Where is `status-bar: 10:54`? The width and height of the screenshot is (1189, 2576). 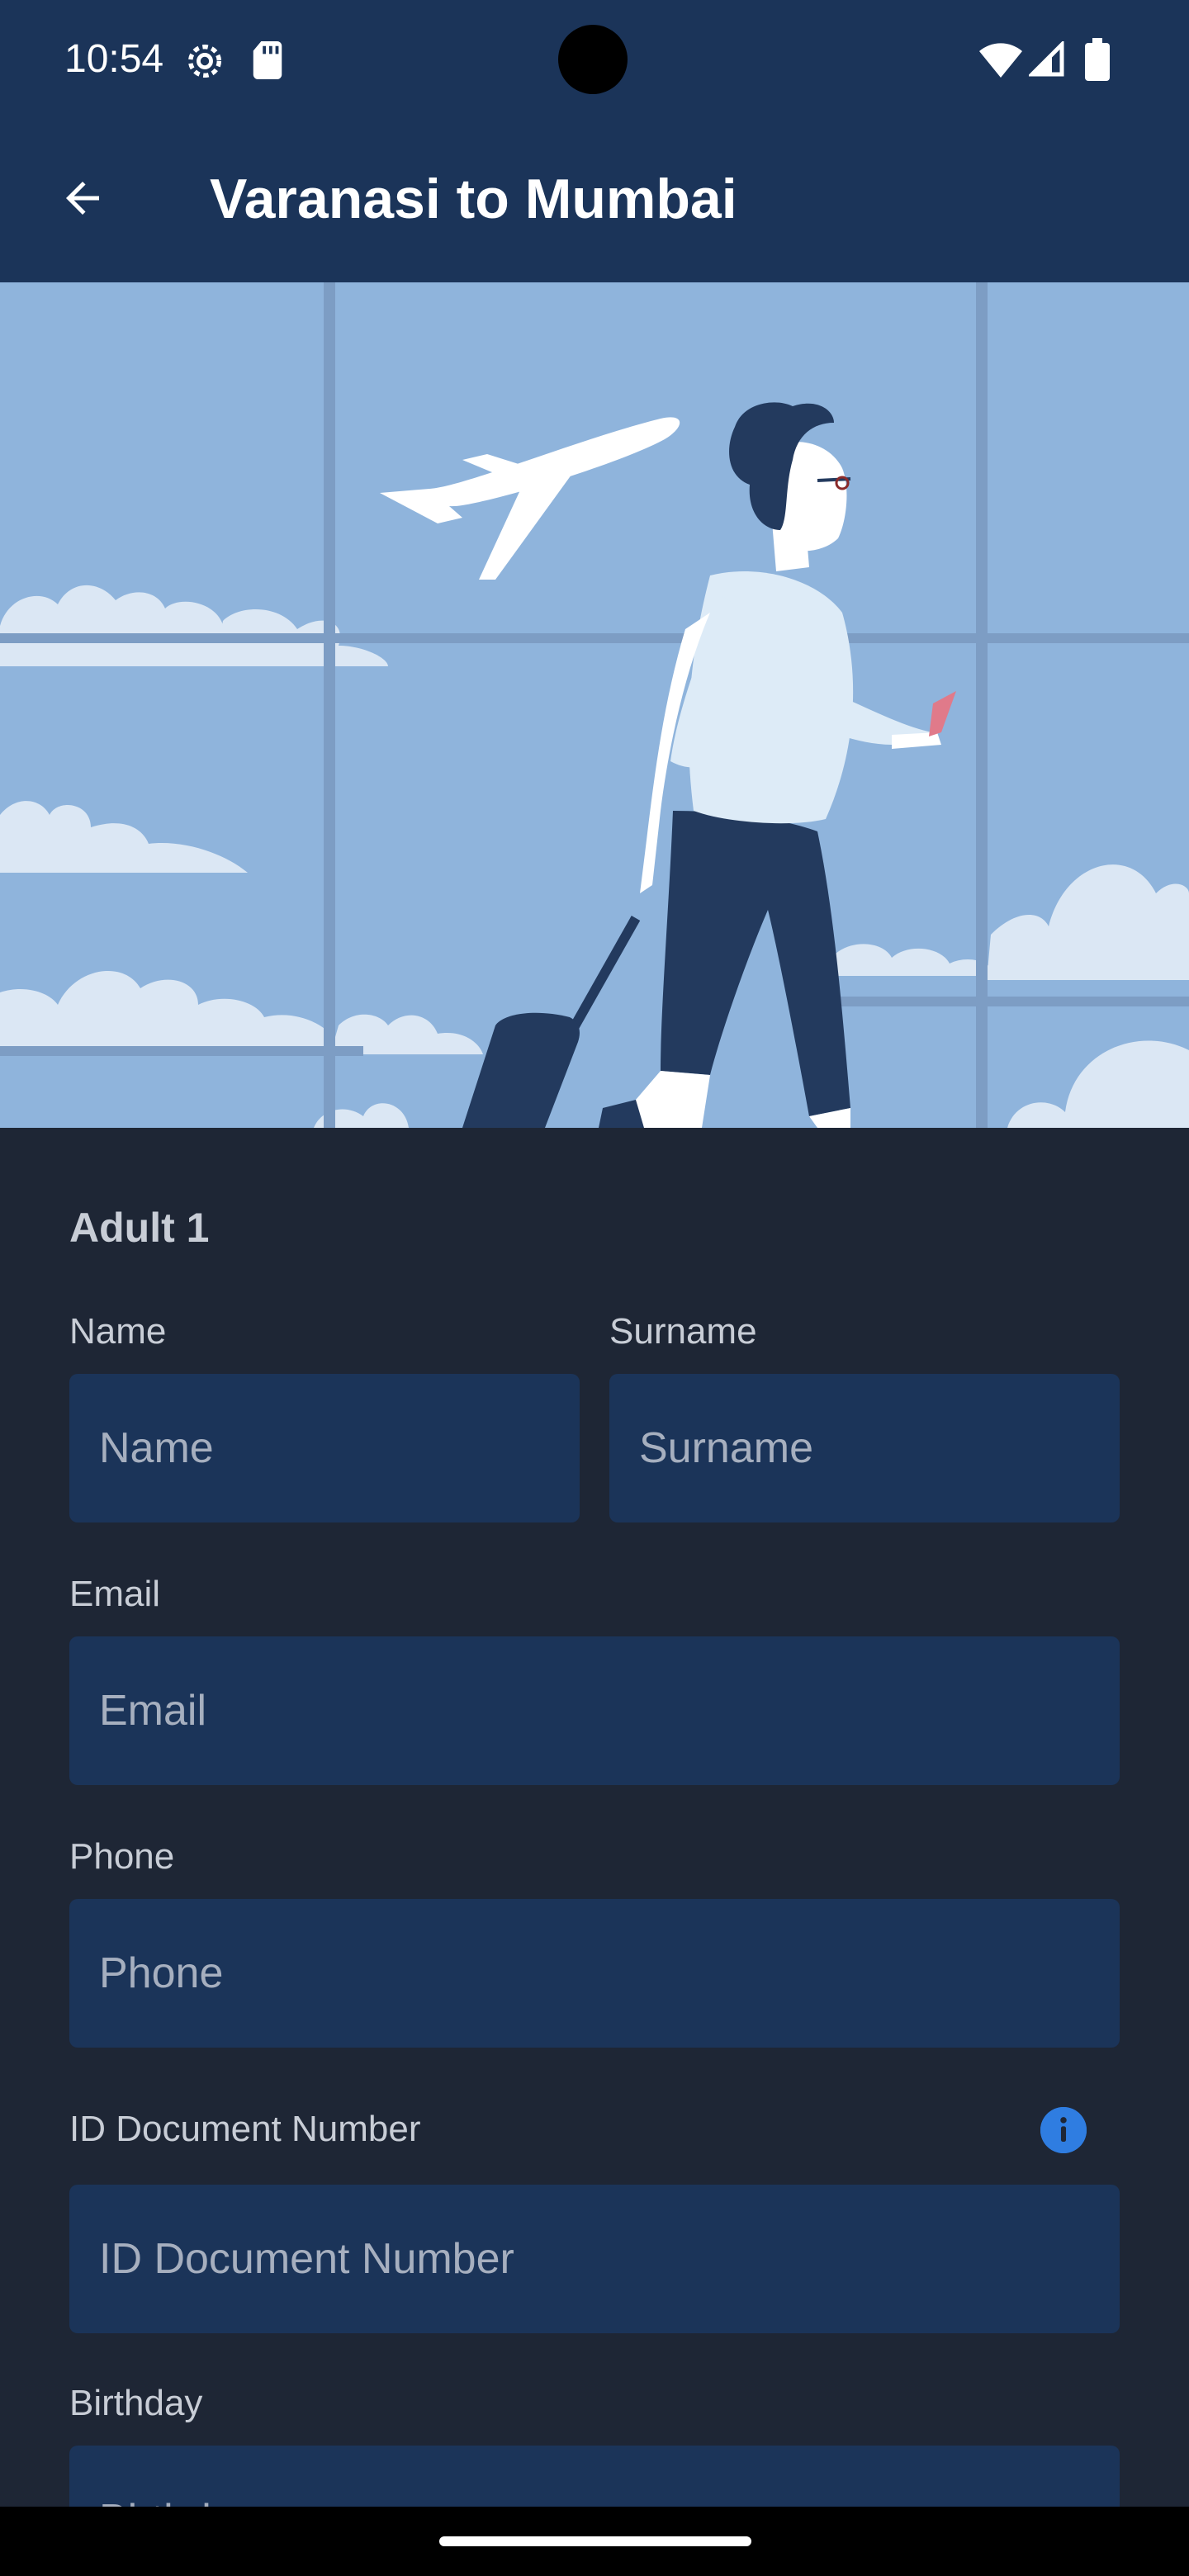
status-bar: 10:54 is located at coordinates (594, 58).